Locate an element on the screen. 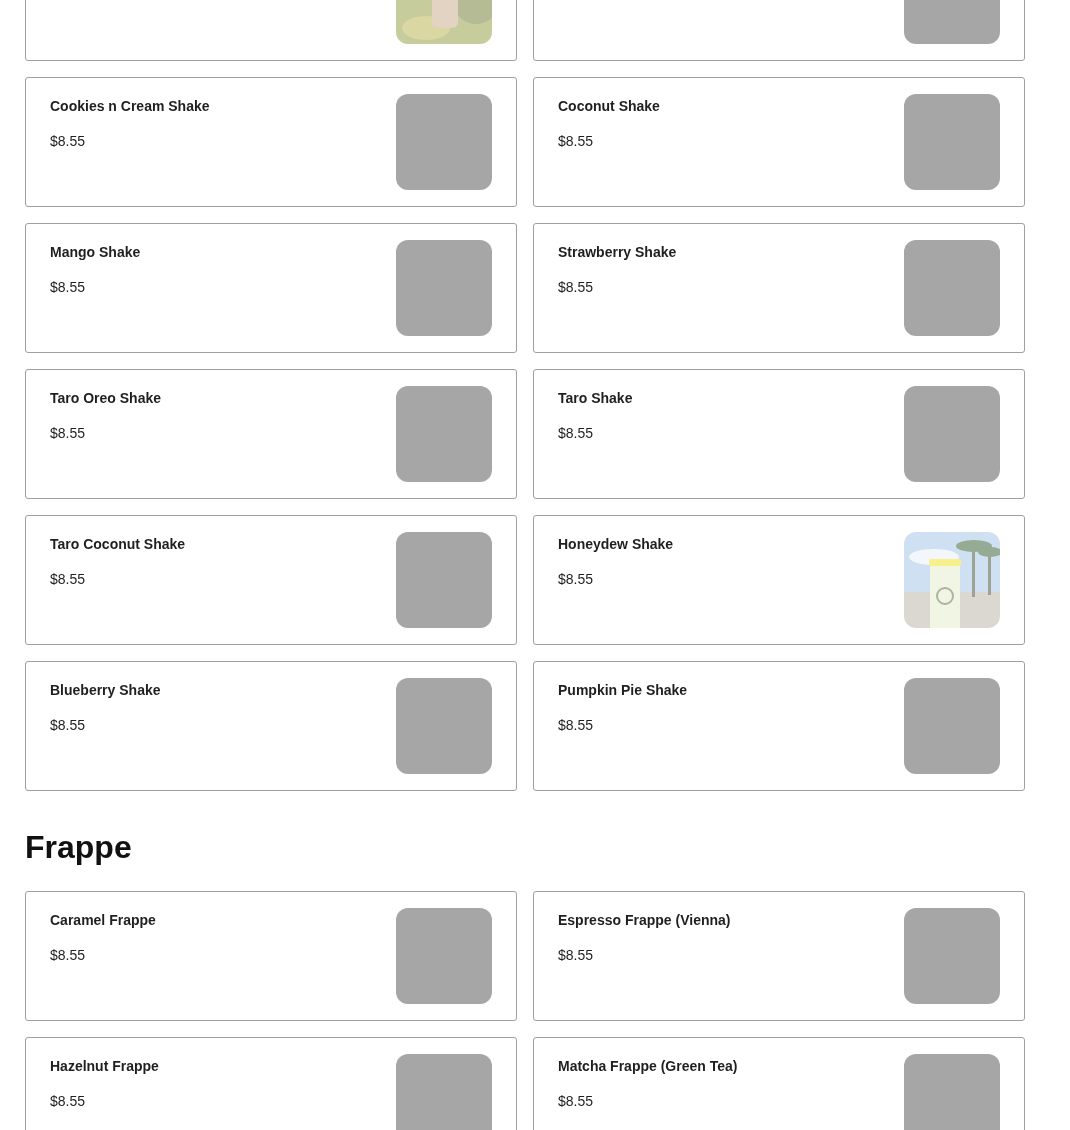  menu-item-card: Espresso Frappe (Vienna) $8.55 is located at coordinates (779, 956).